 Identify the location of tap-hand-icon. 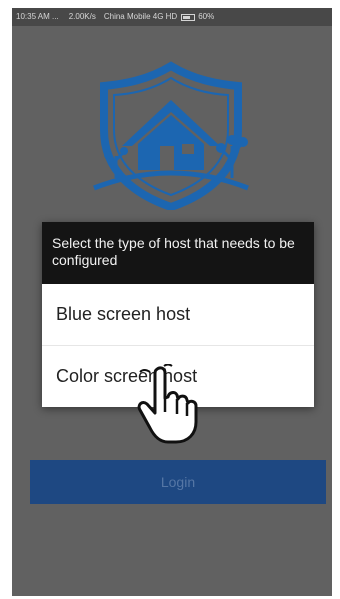
(167, 404).